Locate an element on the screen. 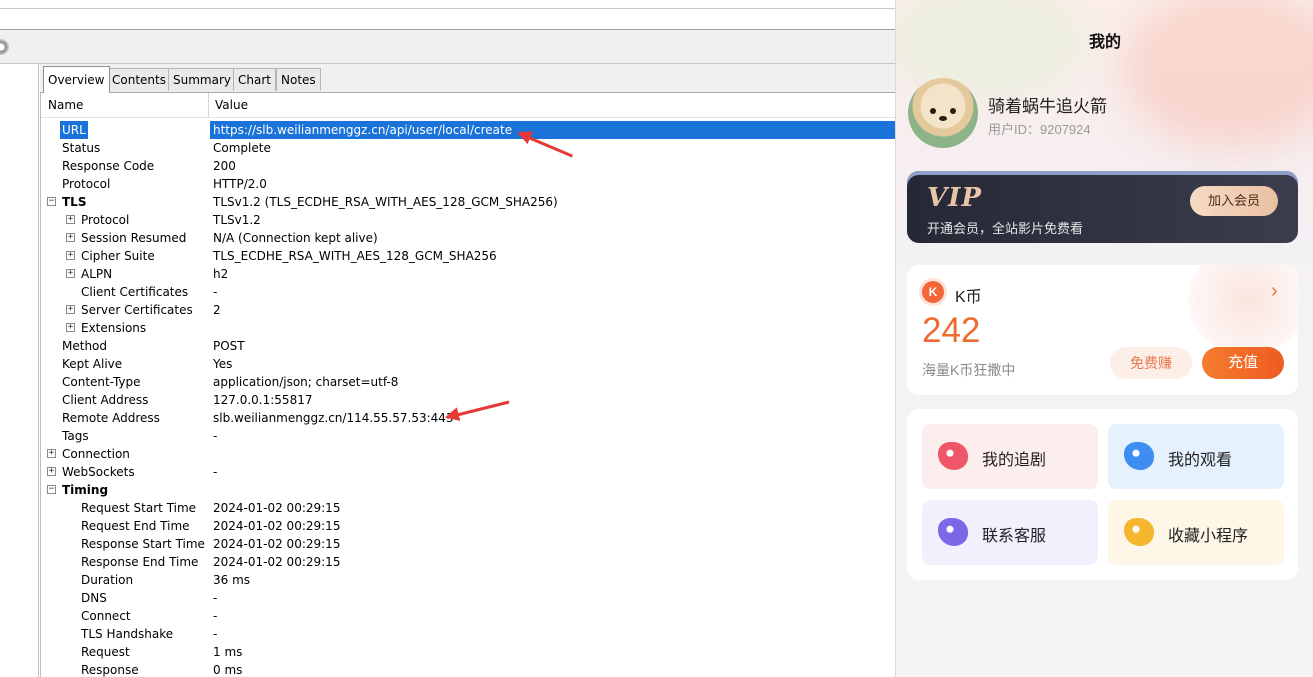 Image resolution: width=1313 pixels, height=677 pixels. column-divider is located at coordinates (208, 105).